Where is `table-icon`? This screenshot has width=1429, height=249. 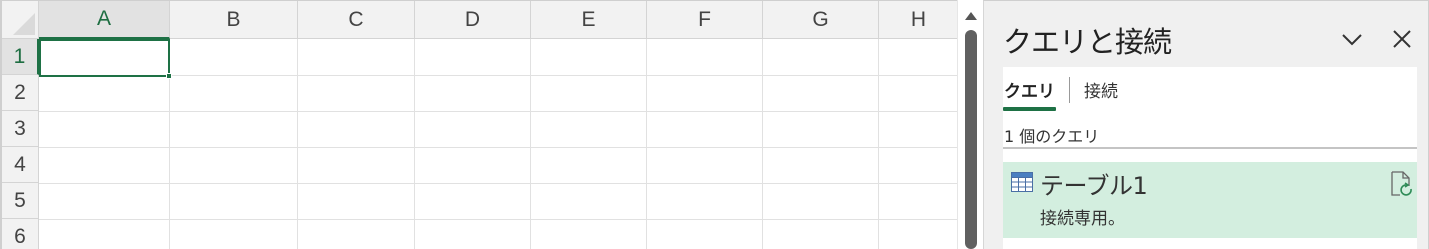
table-icon is located at coordinates (1022, 182).